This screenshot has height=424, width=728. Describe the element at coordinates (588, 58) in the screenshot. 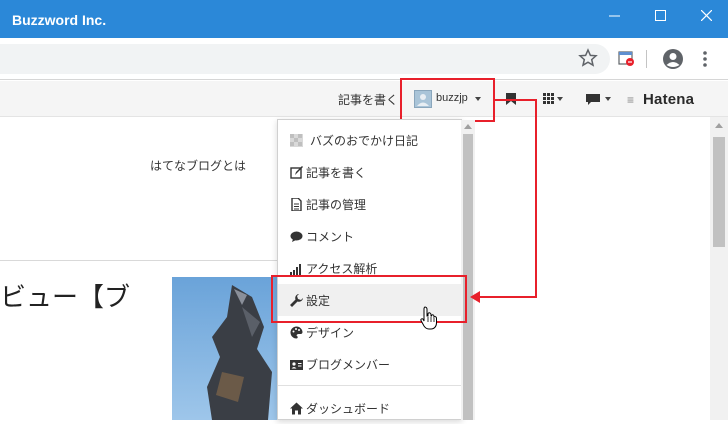

I see `star-icon` at that location.